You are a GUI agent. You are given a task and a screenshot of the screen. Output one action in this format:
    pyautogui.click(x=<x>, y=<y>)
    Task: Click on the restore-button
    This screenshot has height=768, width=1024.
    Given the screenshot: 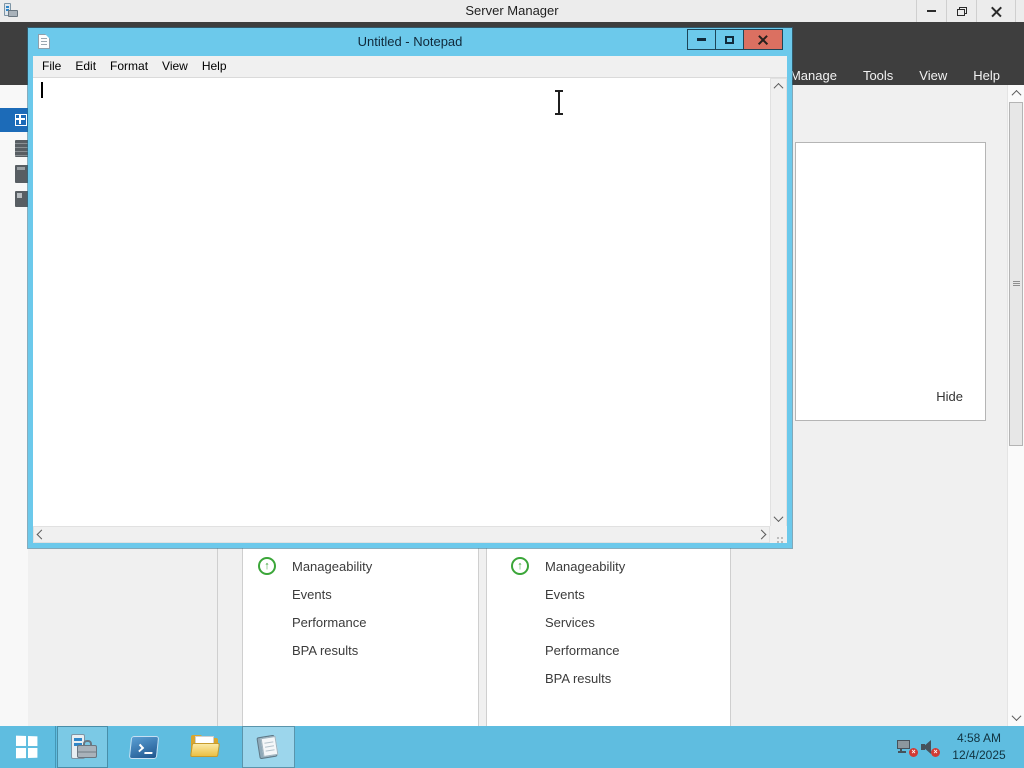 What is the action you would take?
    pyautogui.click(x=961, y=11)
    